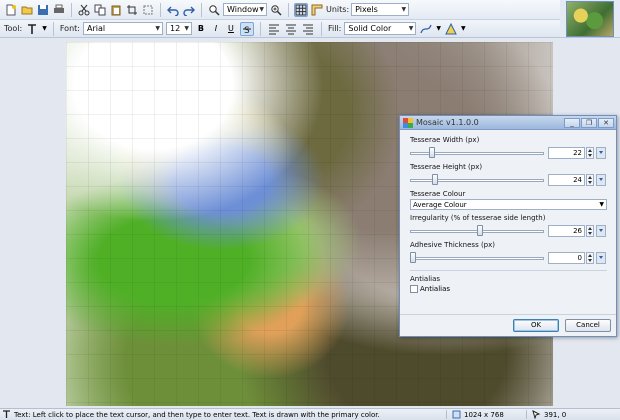  Describe the element at coordinates (432, 152) in the screenshot. I see `tesserae-width-slider-thumb` at that location.